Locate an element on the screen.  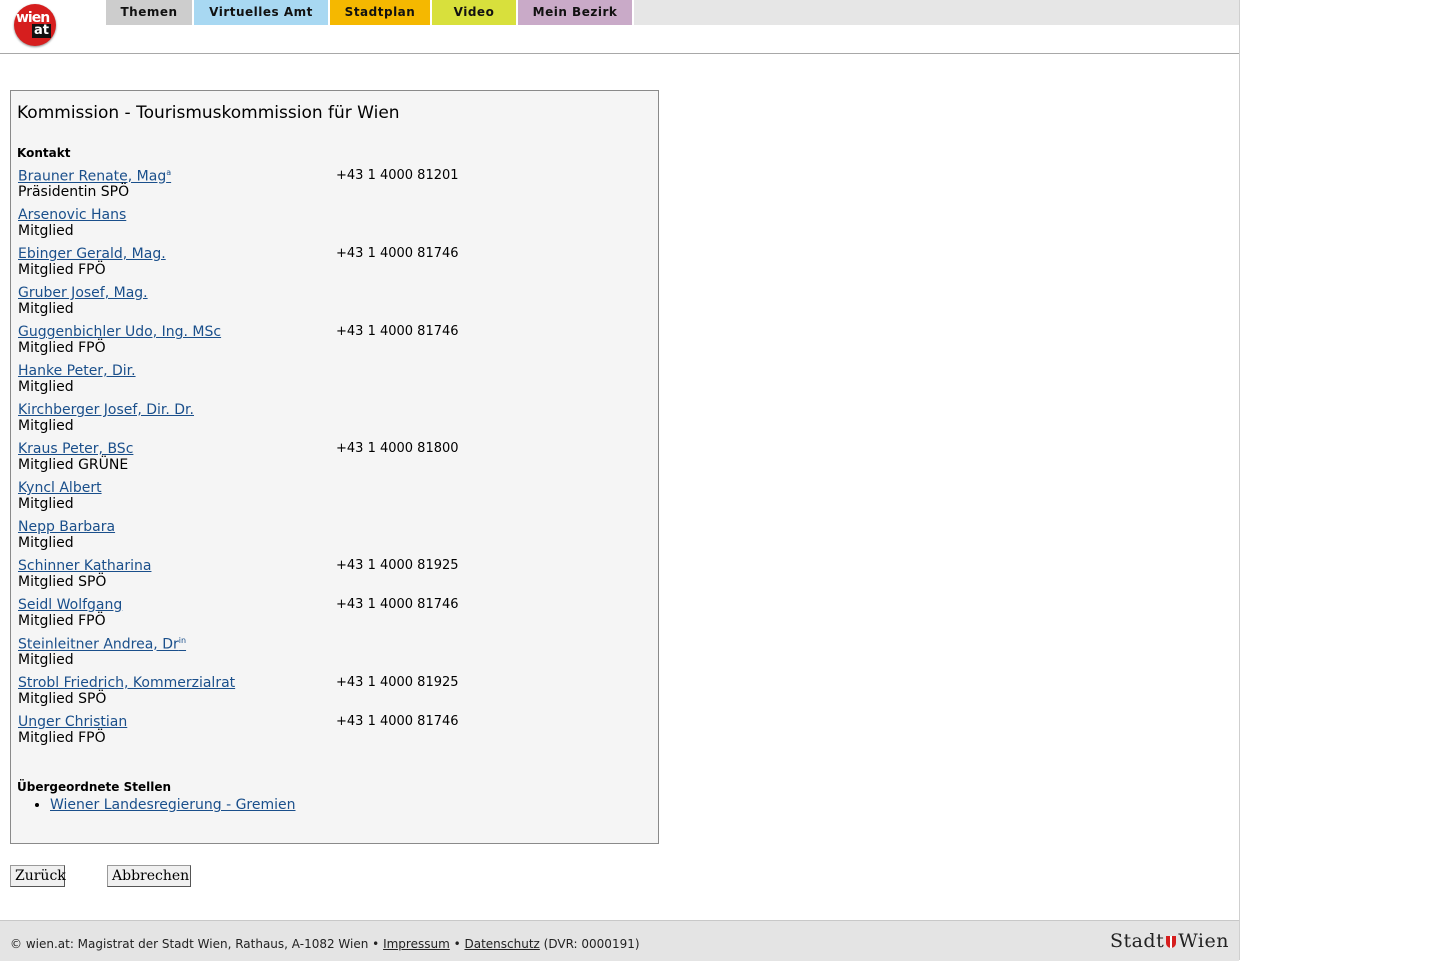
contact-name: Ebinger Gerald, Mag. is located at coordinates (92, 254).